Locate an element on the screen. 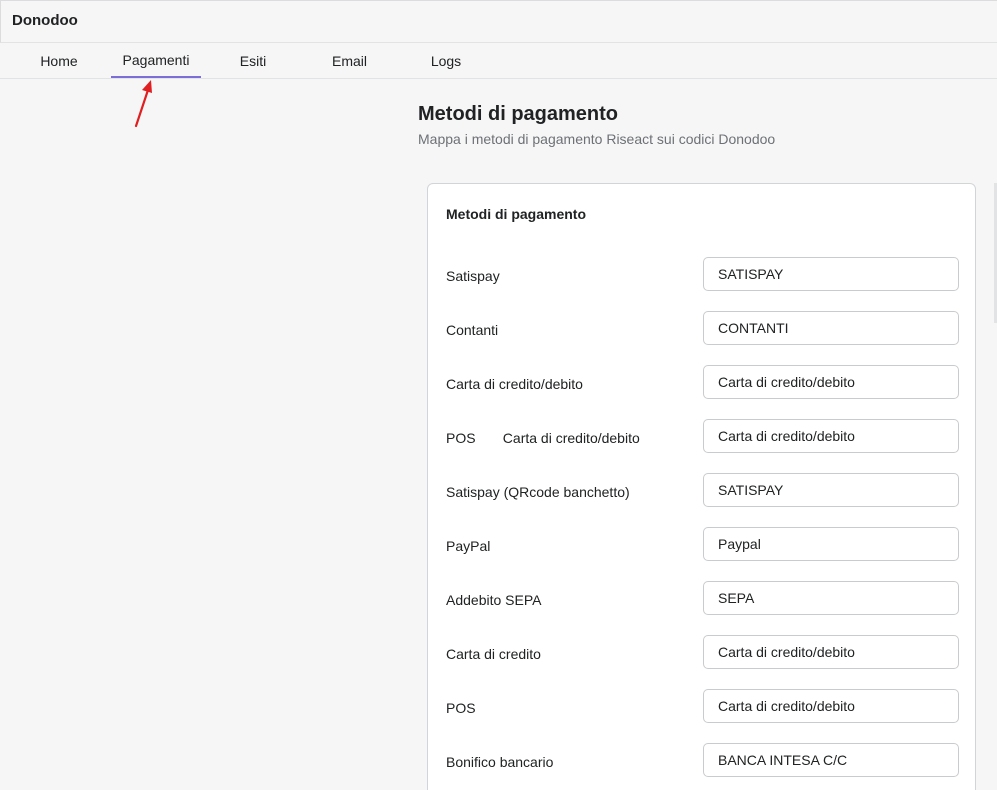 The height and width of the screenshot is (790, 997). row-label-addebito-sepa: Addebito SEPA is located at coordinates (494, 600).